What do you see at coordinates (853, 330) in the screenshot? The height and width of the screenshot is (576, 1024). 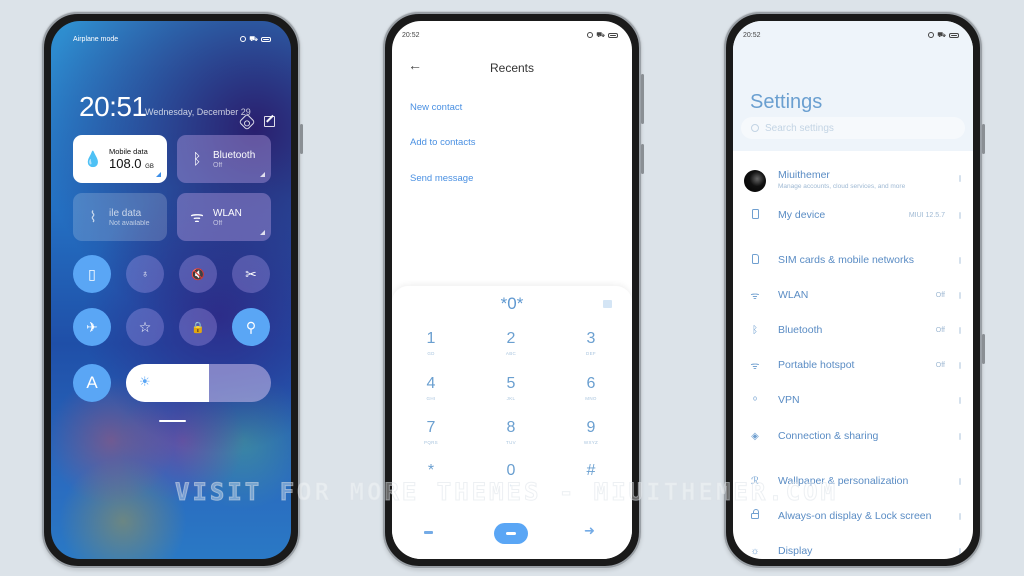 I see `settings-item-bluetooth: ᛒ Bluetooth Off` at bounding box center [853, 330].